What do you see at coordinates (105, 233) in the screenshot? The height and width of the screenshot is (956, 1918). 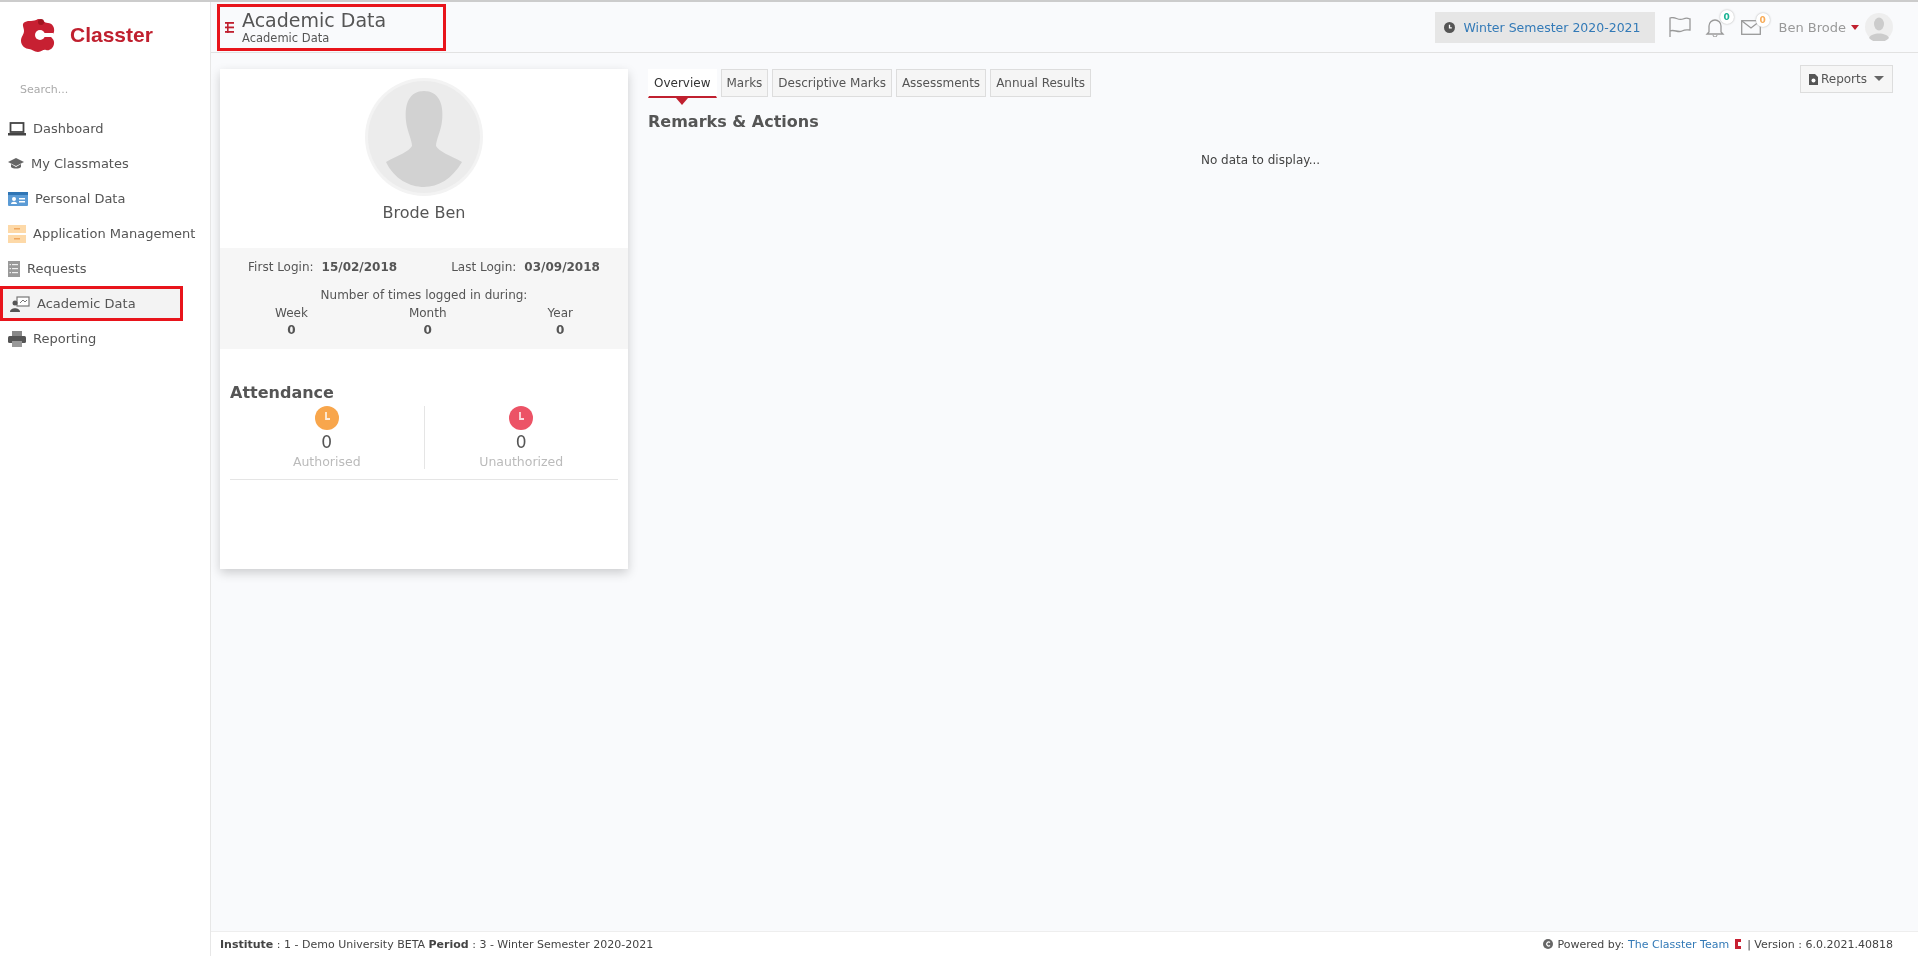 I see `sidebar-item: Application Management` at bounding box center [105, 233].